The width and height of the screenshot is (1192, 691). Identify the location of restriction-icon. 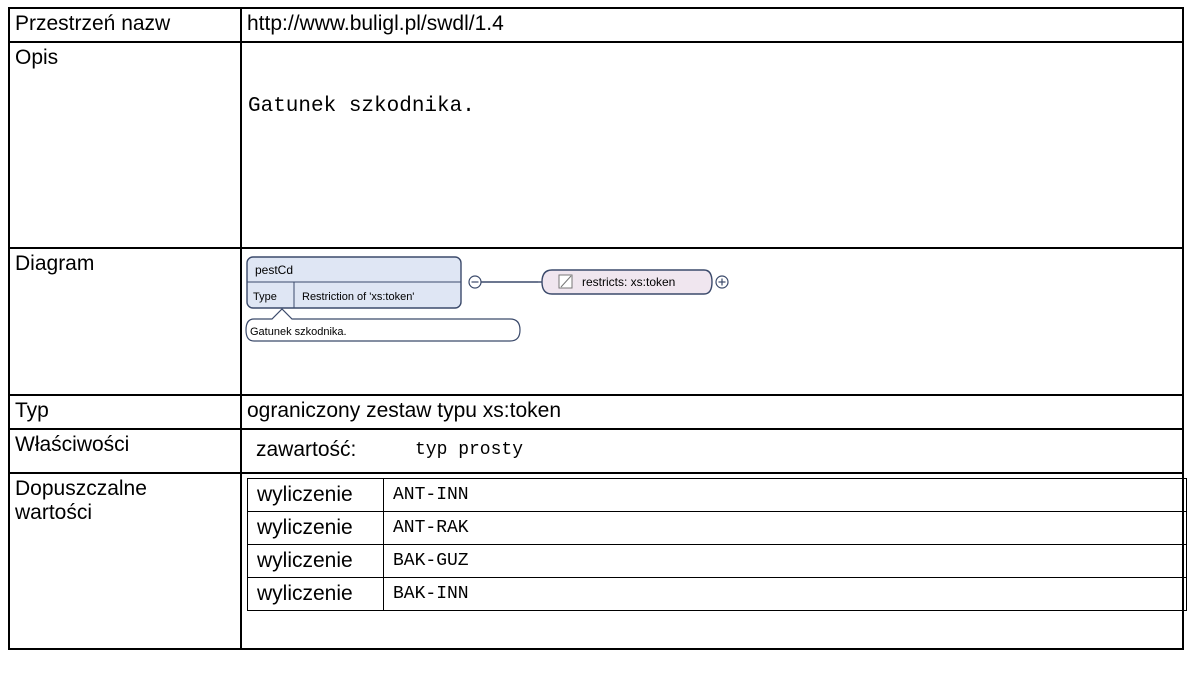
(565, 281).